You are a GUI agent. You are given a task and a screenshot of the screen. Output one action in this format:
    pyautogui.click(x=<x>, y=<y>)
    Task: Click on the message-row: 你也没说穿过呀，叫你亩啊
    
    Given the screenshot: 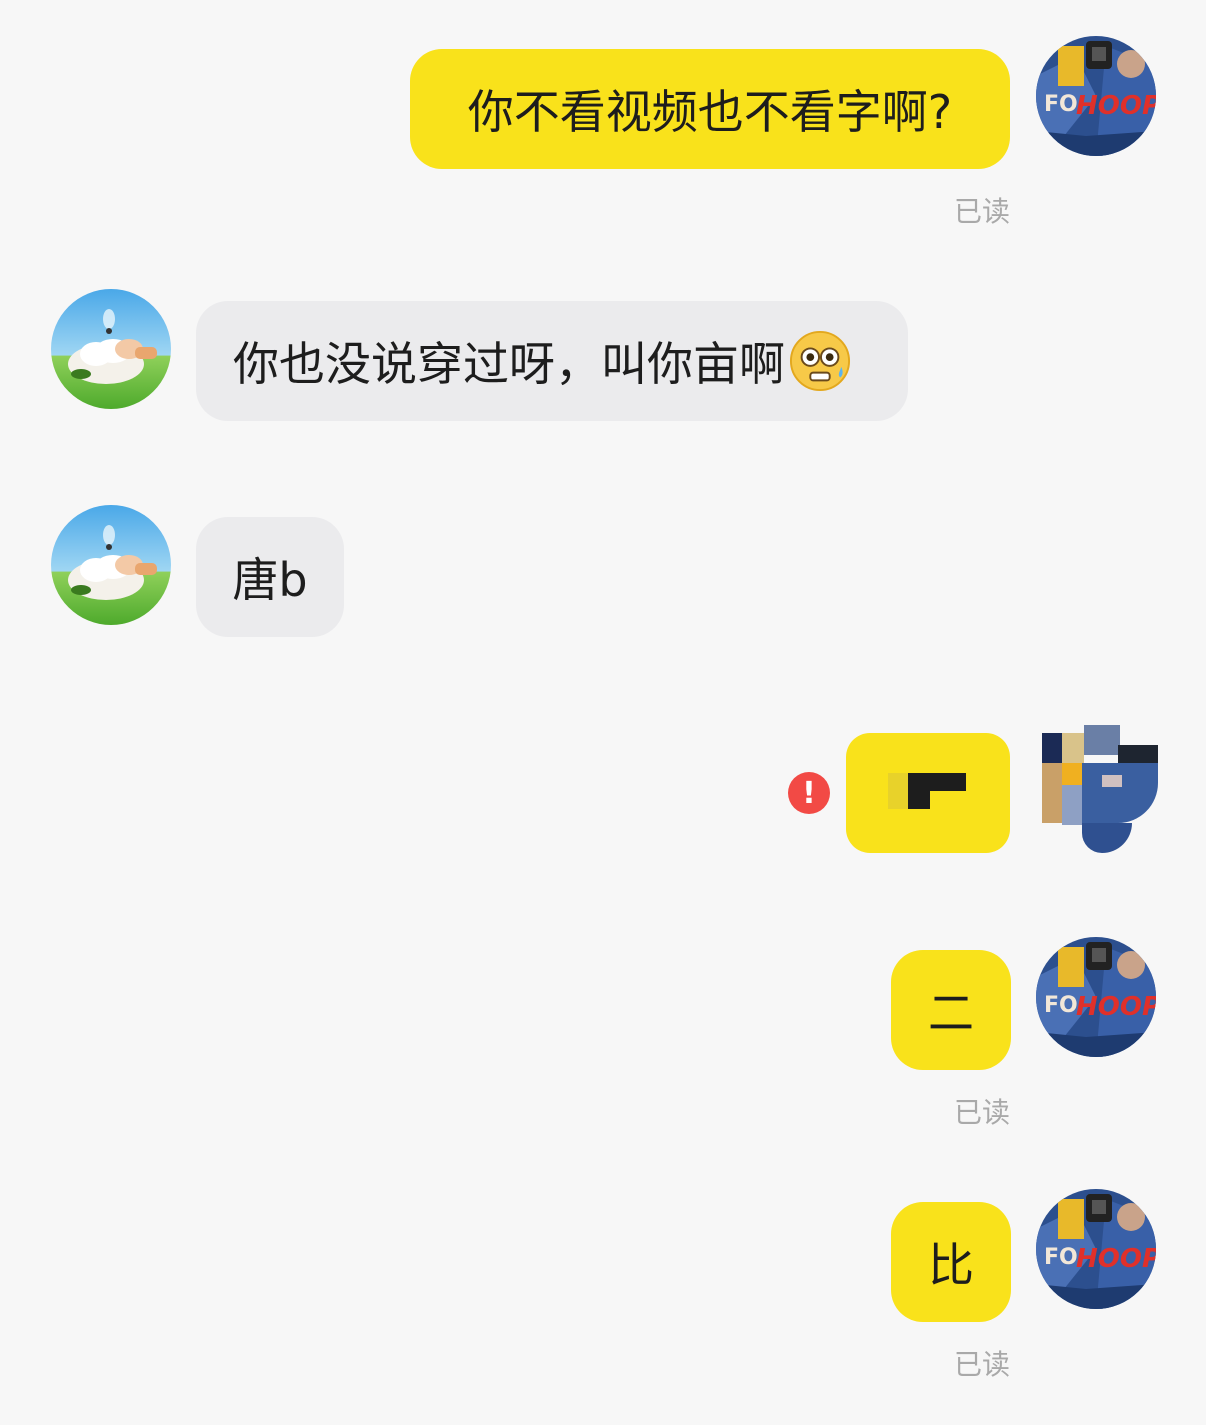 What is the action you would take?
    pyautogui.click(x=603, y=359)
    